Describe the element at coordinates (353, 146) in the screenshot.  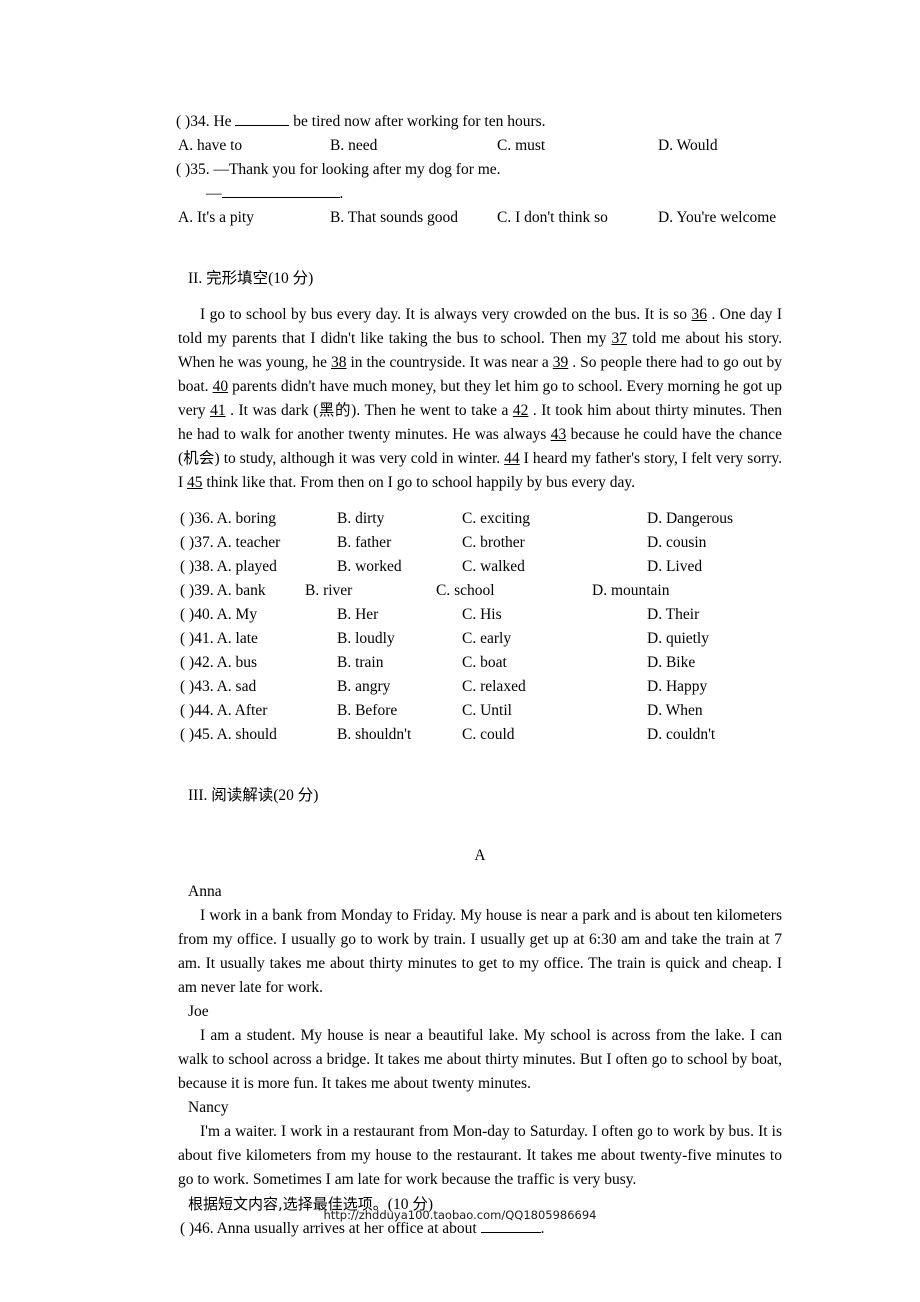
I see `option-b: B. need` at that location.